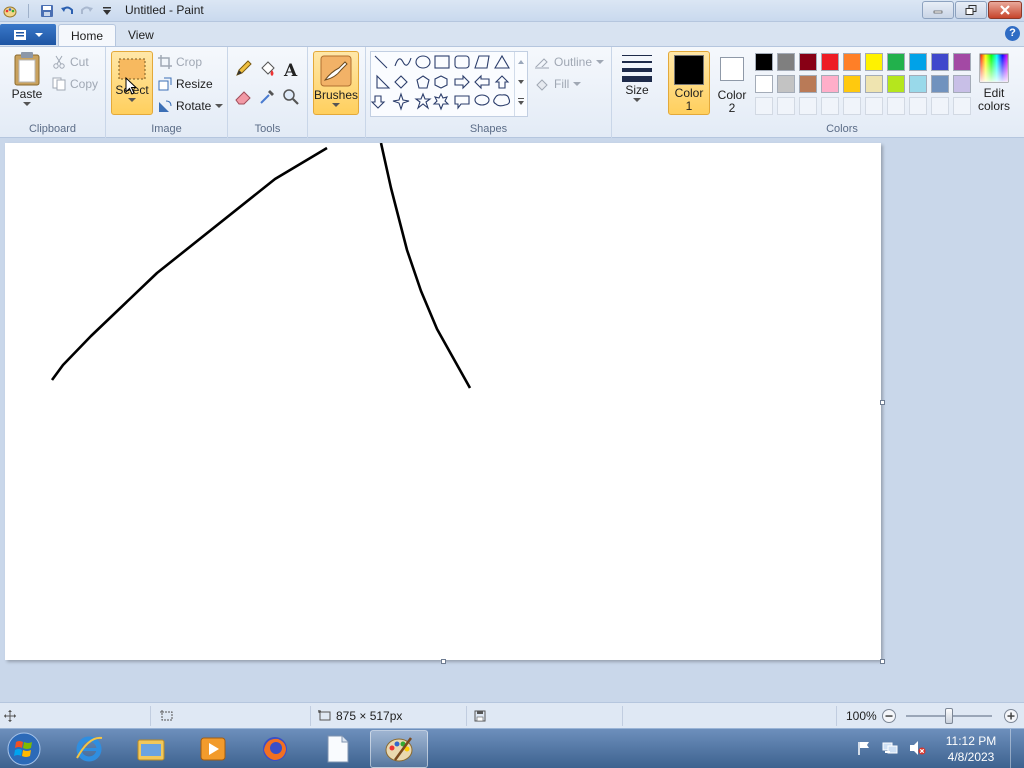  Describe the element at coordinates (399, 749) in the screenshot. I see `taskbar-paint-button` at that location.